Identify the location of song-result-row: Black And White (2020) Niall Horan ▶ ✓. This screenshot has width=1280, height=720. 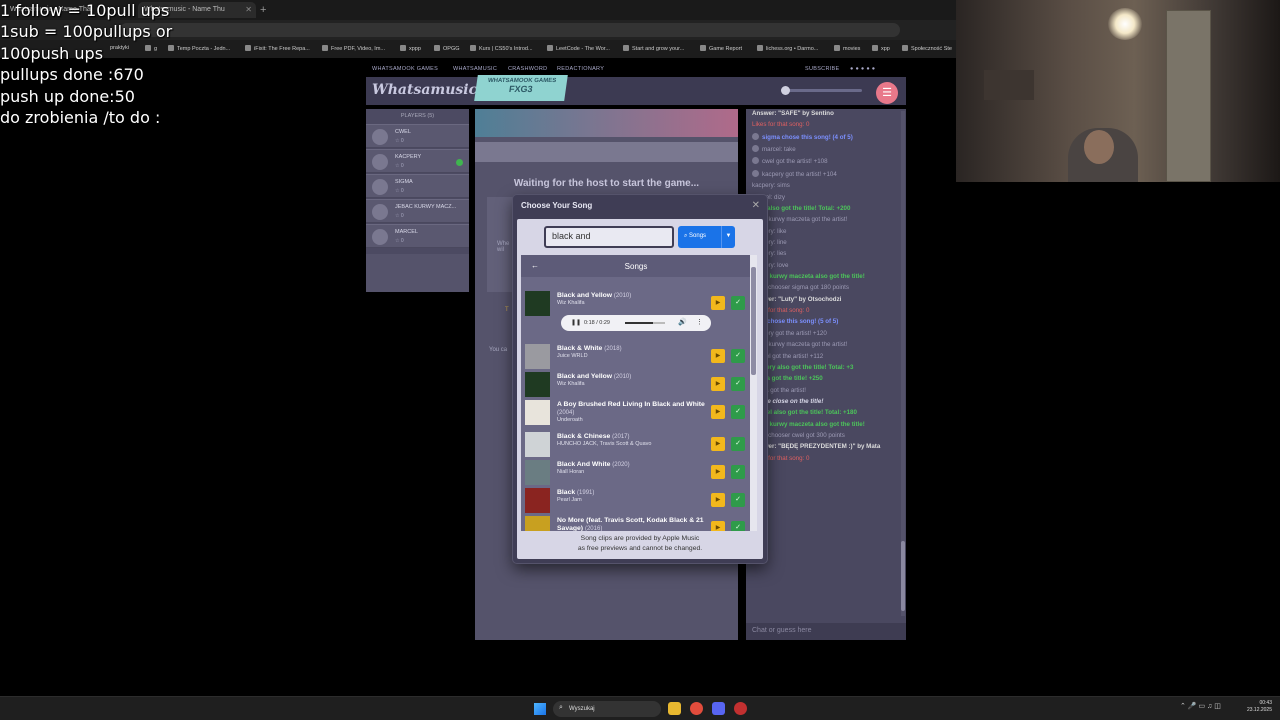
(635, 472).